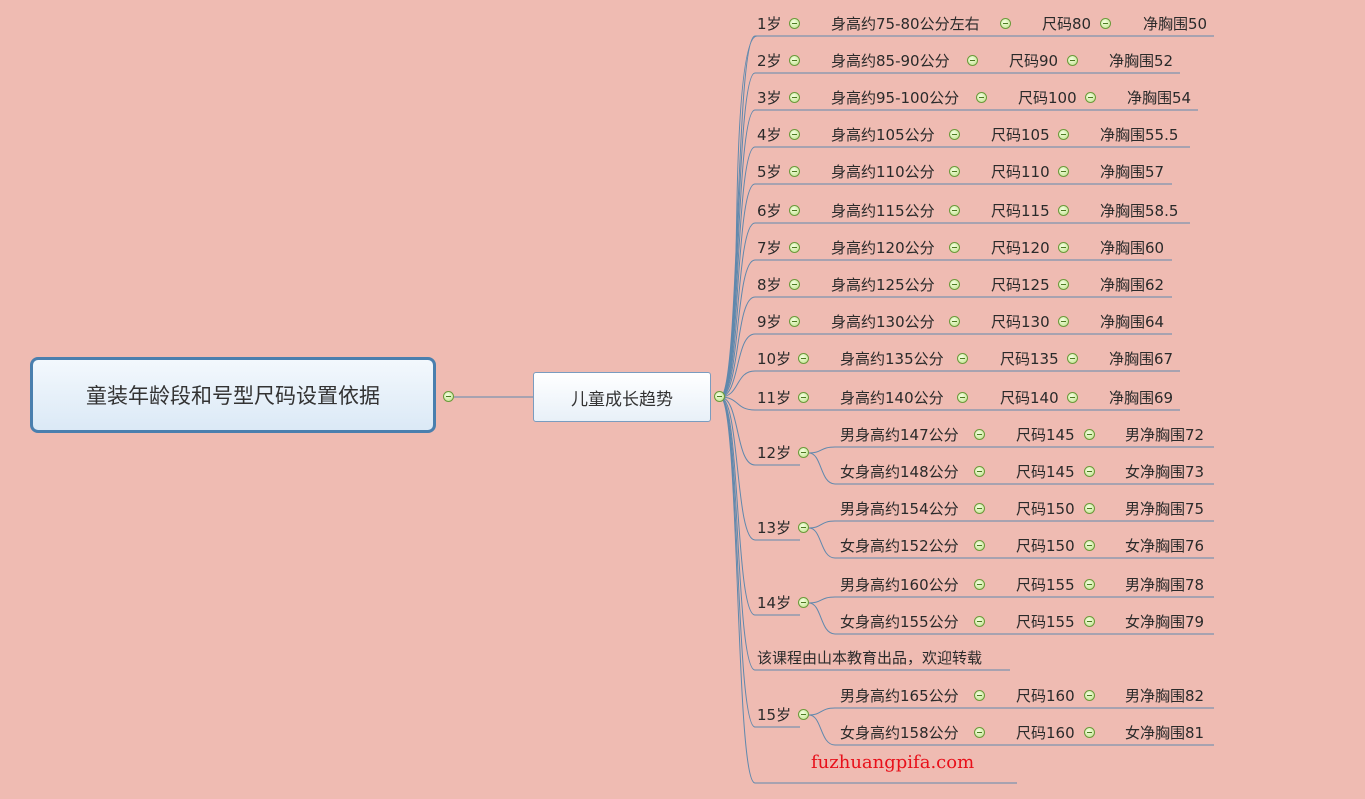 This screenshot has height=799, width=1365. Describe the element at coordinates (883, 285) in the screenshot. I see `height-node: 身高约125公分` at that location.